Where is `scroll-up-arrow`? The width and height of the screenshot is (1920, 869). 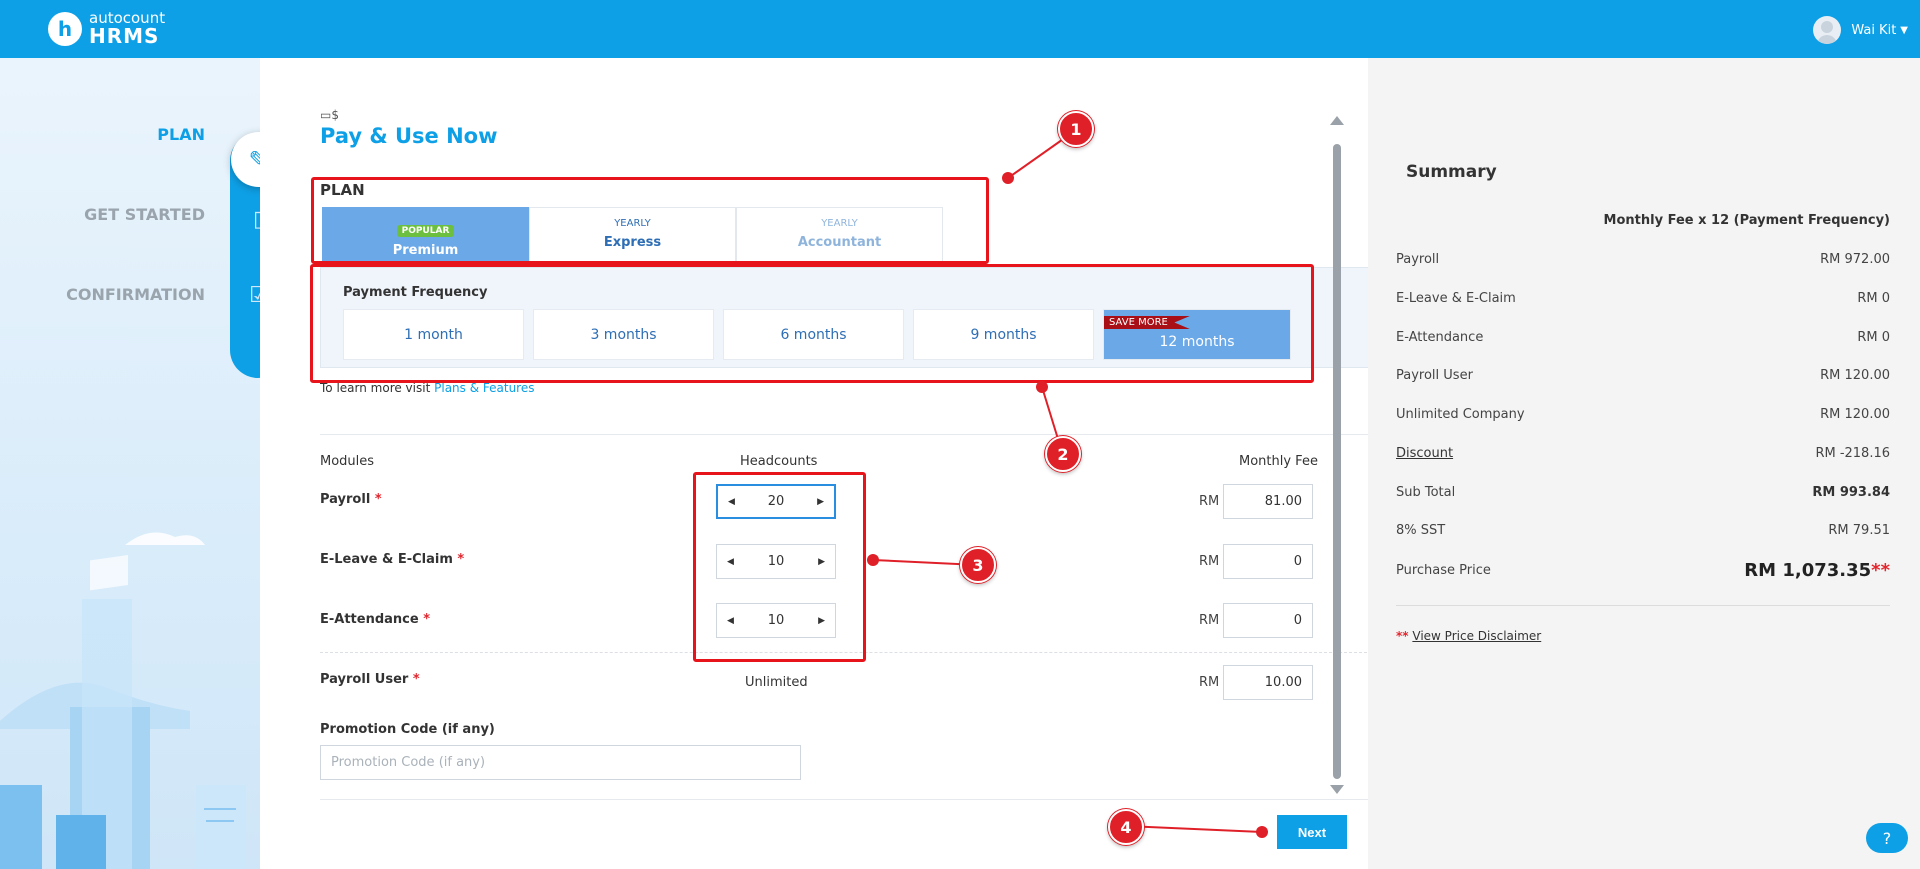 scroll-up-arrow is located at coordinates (1337, 120).